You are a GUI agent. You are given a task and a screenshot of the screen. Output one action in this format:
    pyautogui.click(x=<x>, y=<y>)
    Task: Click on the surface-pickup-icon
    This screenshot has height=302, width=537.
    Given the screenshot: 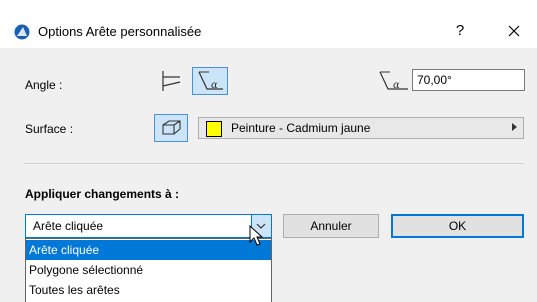 What is the action you would take?
    pyautogui.click(x=171, y=127)
    